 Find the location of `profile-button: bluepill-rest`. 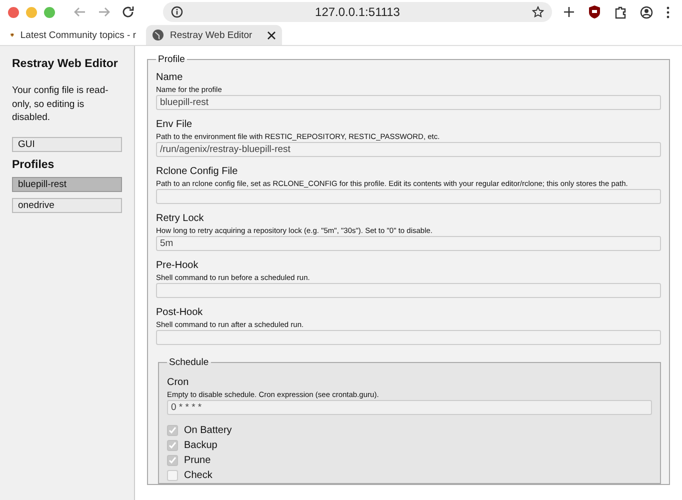

profile-button: bluepill-rest is located at coordinates (67, 184).